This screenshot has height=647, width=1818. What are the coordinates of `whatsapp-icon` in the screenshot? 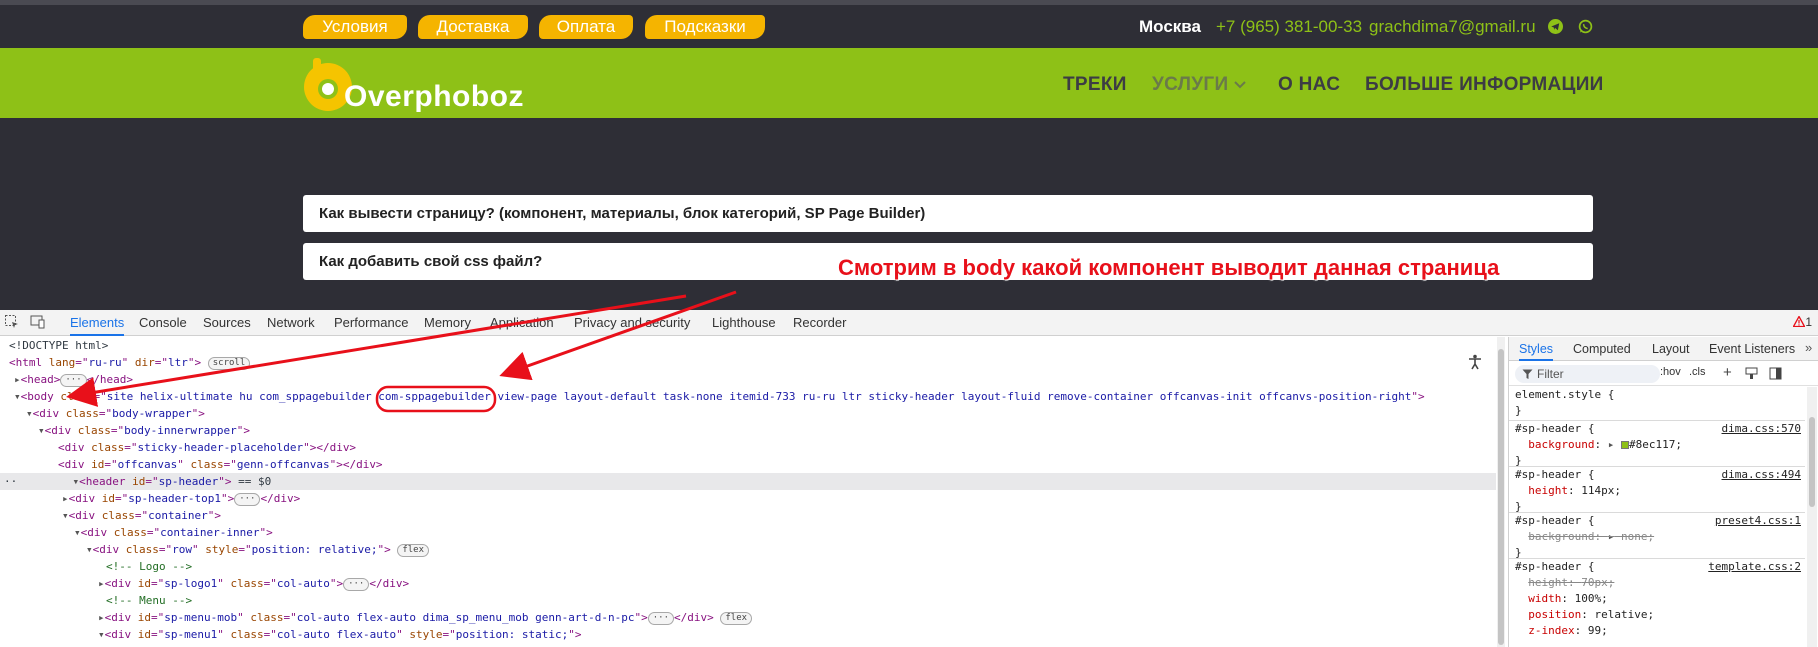 It's located at (1585, 29).